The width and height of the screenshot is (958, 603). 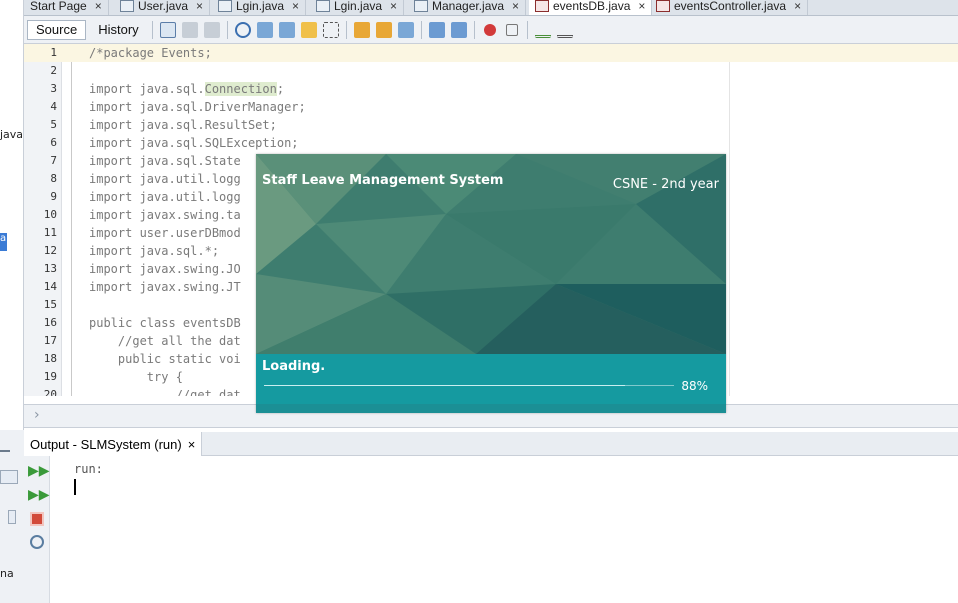 What do you see at coordinates (564, 30) in the screenshot?
I see `uncomment-icon` at bounding box center [564, 30].